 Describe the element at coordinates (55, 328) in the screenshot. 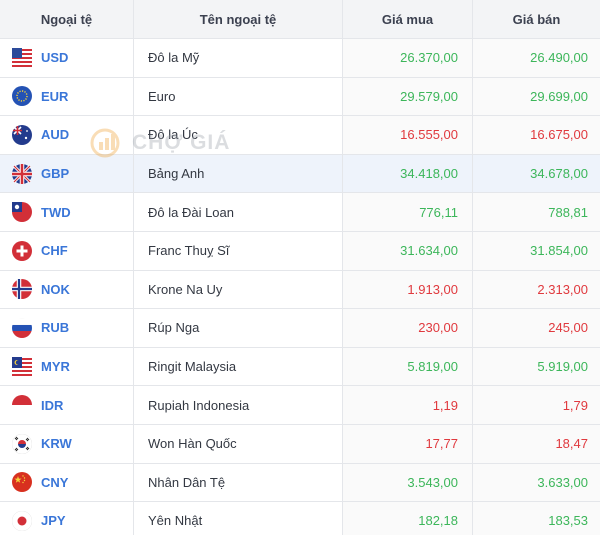

I see `currency-code: RUB` at that location.